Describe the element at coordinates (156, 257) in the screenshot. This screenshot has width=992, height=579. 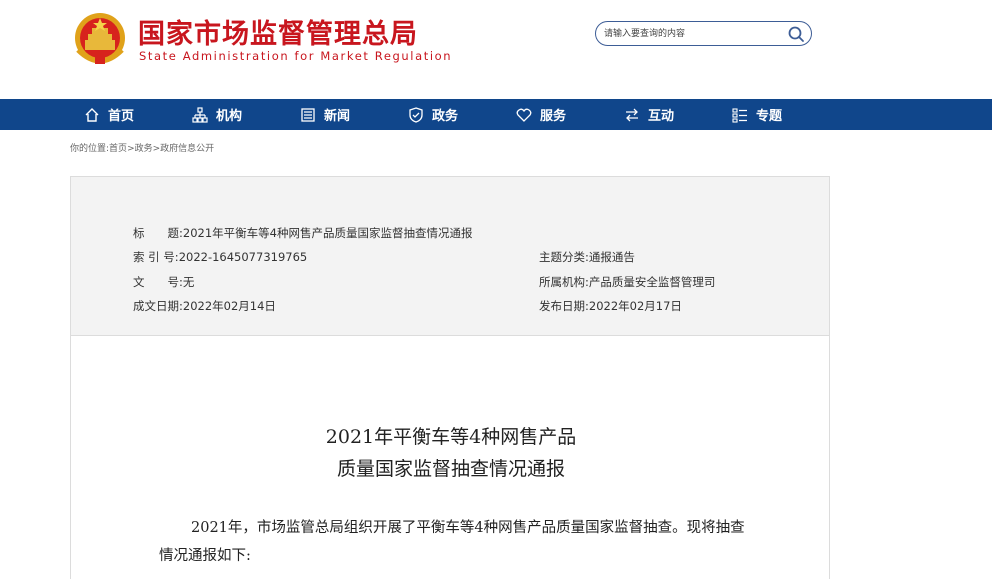
I see `info-index-label: 索 引 号:` at that location.